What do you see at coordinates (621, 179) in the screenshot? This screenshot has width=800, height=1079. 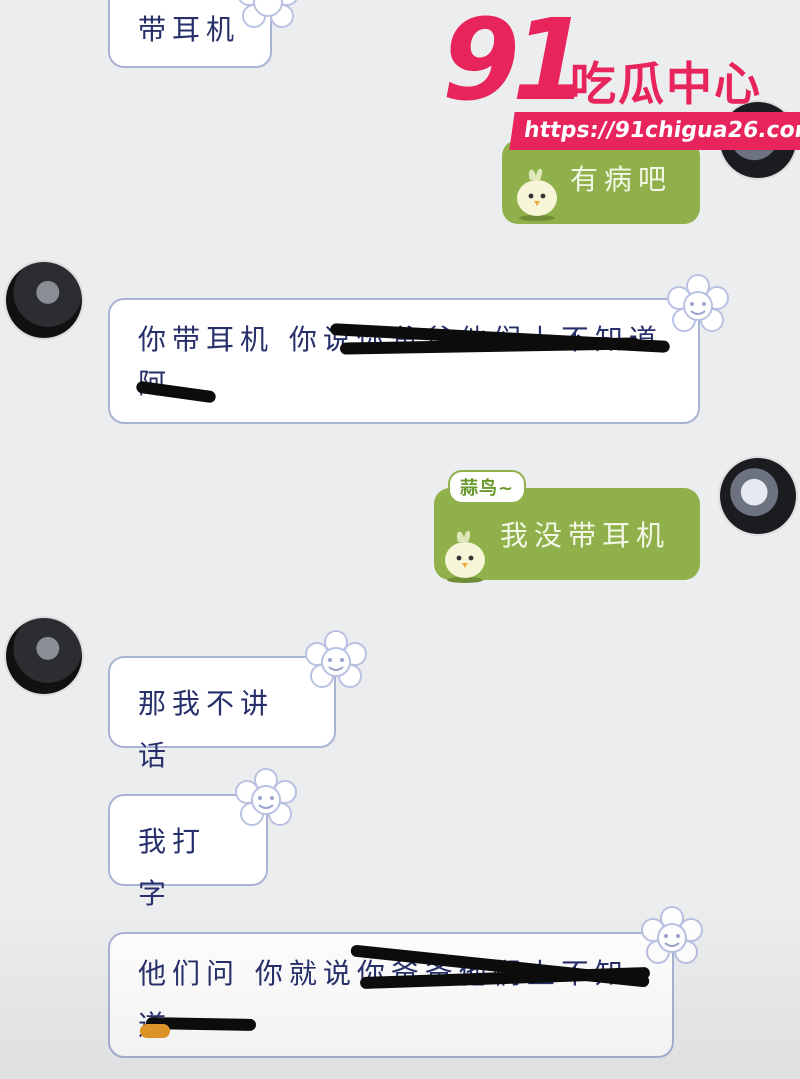 I see `message-text: 有病吧` at bounding box center [621, 179].